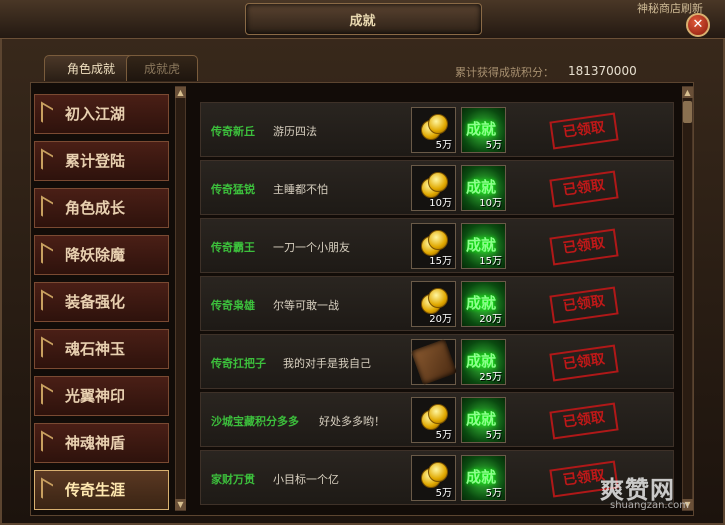 This screenshot has width=725, height=525. What do you see at coordinates (490, 377) in the screenshot?
I see `reward-amount: 25万` at bounding box center [490, 377].